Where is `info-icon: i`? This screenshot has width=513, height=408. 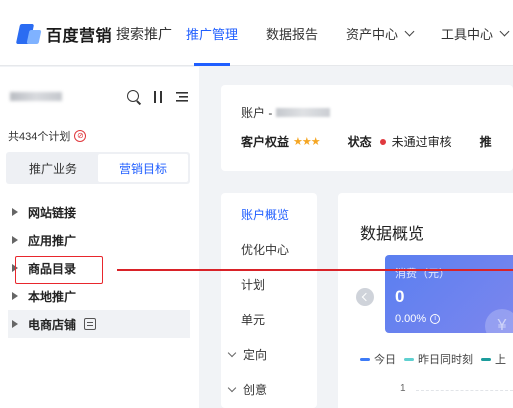 info-icon: i is located at coordinates (435, 319).